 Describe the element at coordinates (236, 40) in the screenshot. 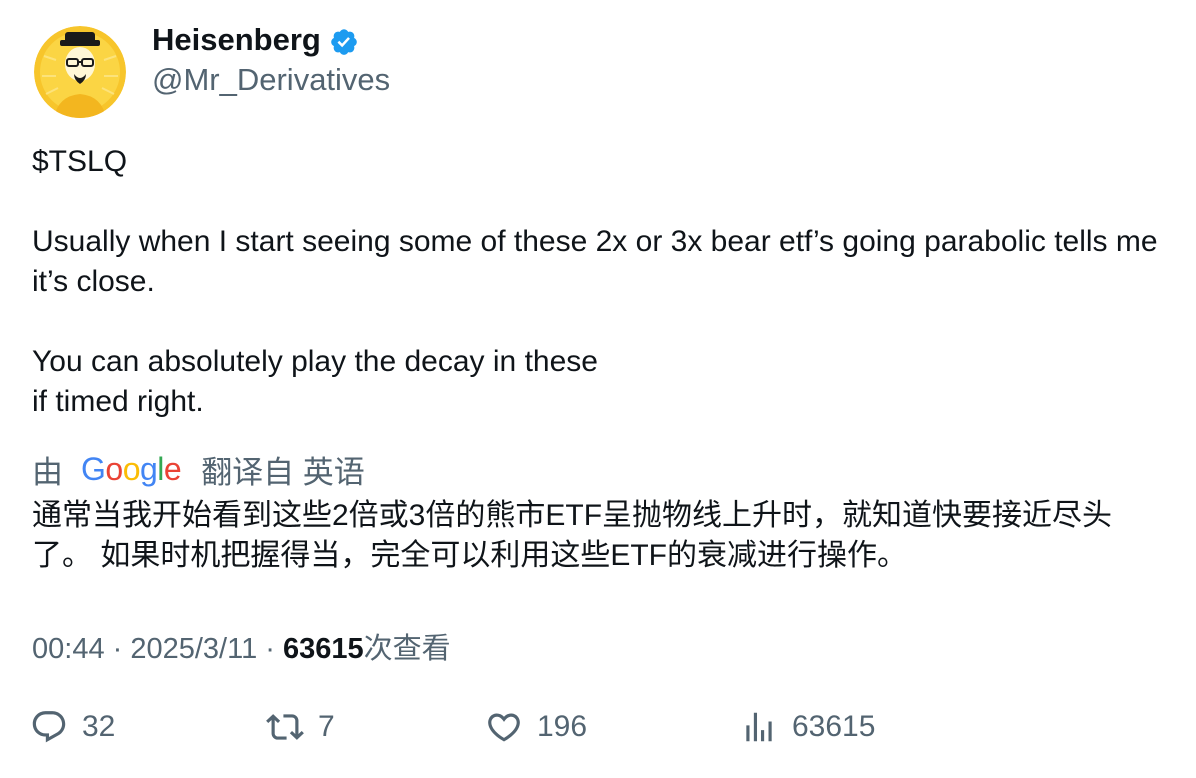

I see `author-display-name: Heisenberg` at that location.